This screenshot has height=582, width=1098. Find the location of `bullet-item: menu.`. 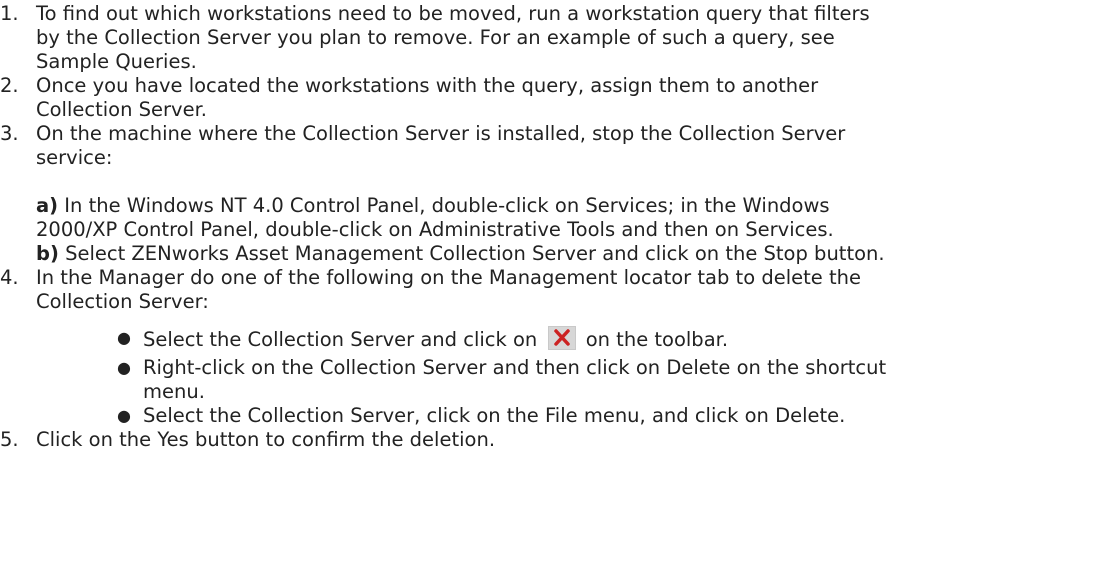

bullet-item: menu. is located at coordinates (174, 391).